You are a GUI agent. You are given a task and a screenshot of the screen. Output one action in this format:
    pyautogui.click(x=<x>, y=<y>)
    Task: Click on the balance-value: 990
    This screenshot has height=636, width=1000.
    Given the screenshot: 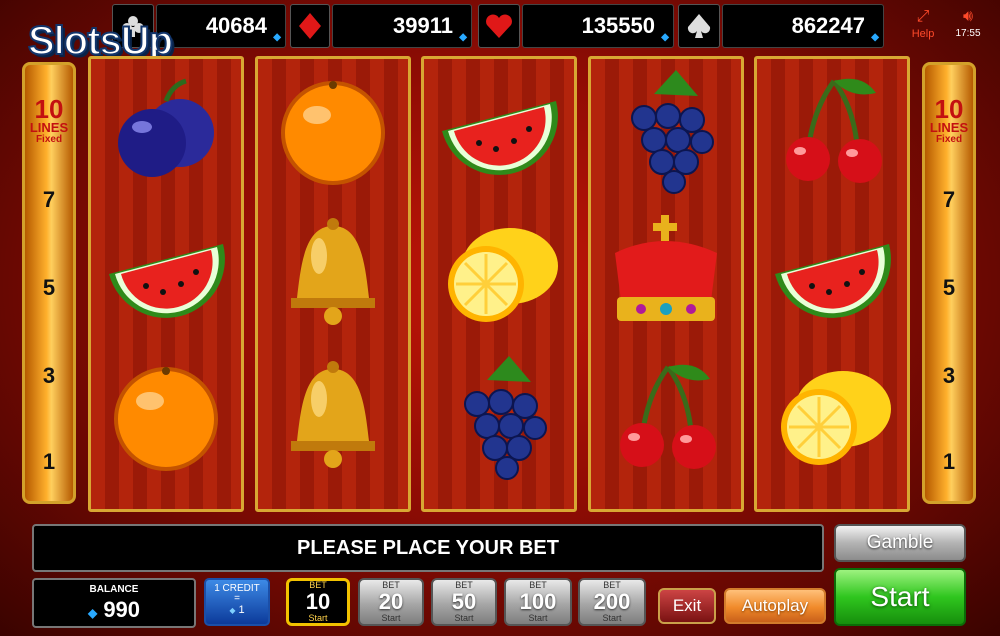 What is the action you would take?
    pyautogui.click(x=122, y=609)
    